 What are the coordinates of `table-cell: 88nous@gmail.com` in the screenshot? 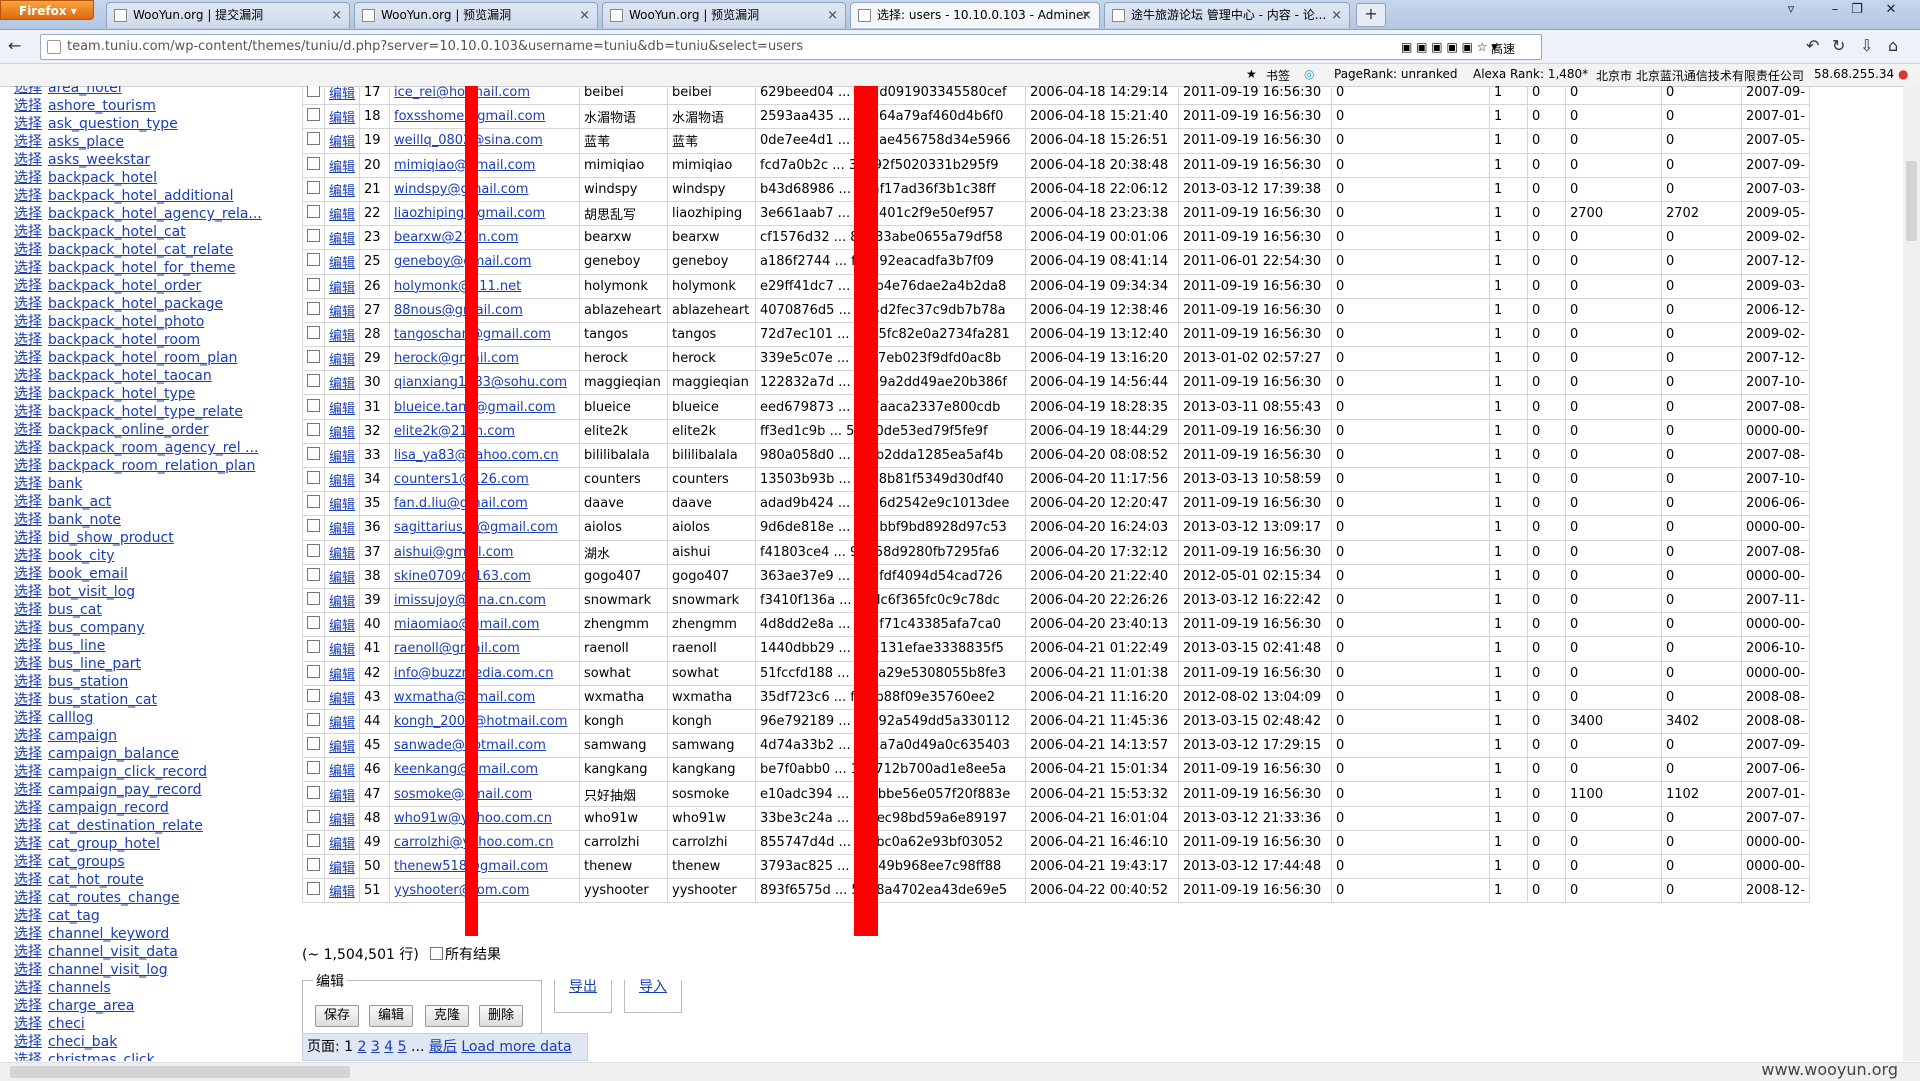 It's located at (485, 310).